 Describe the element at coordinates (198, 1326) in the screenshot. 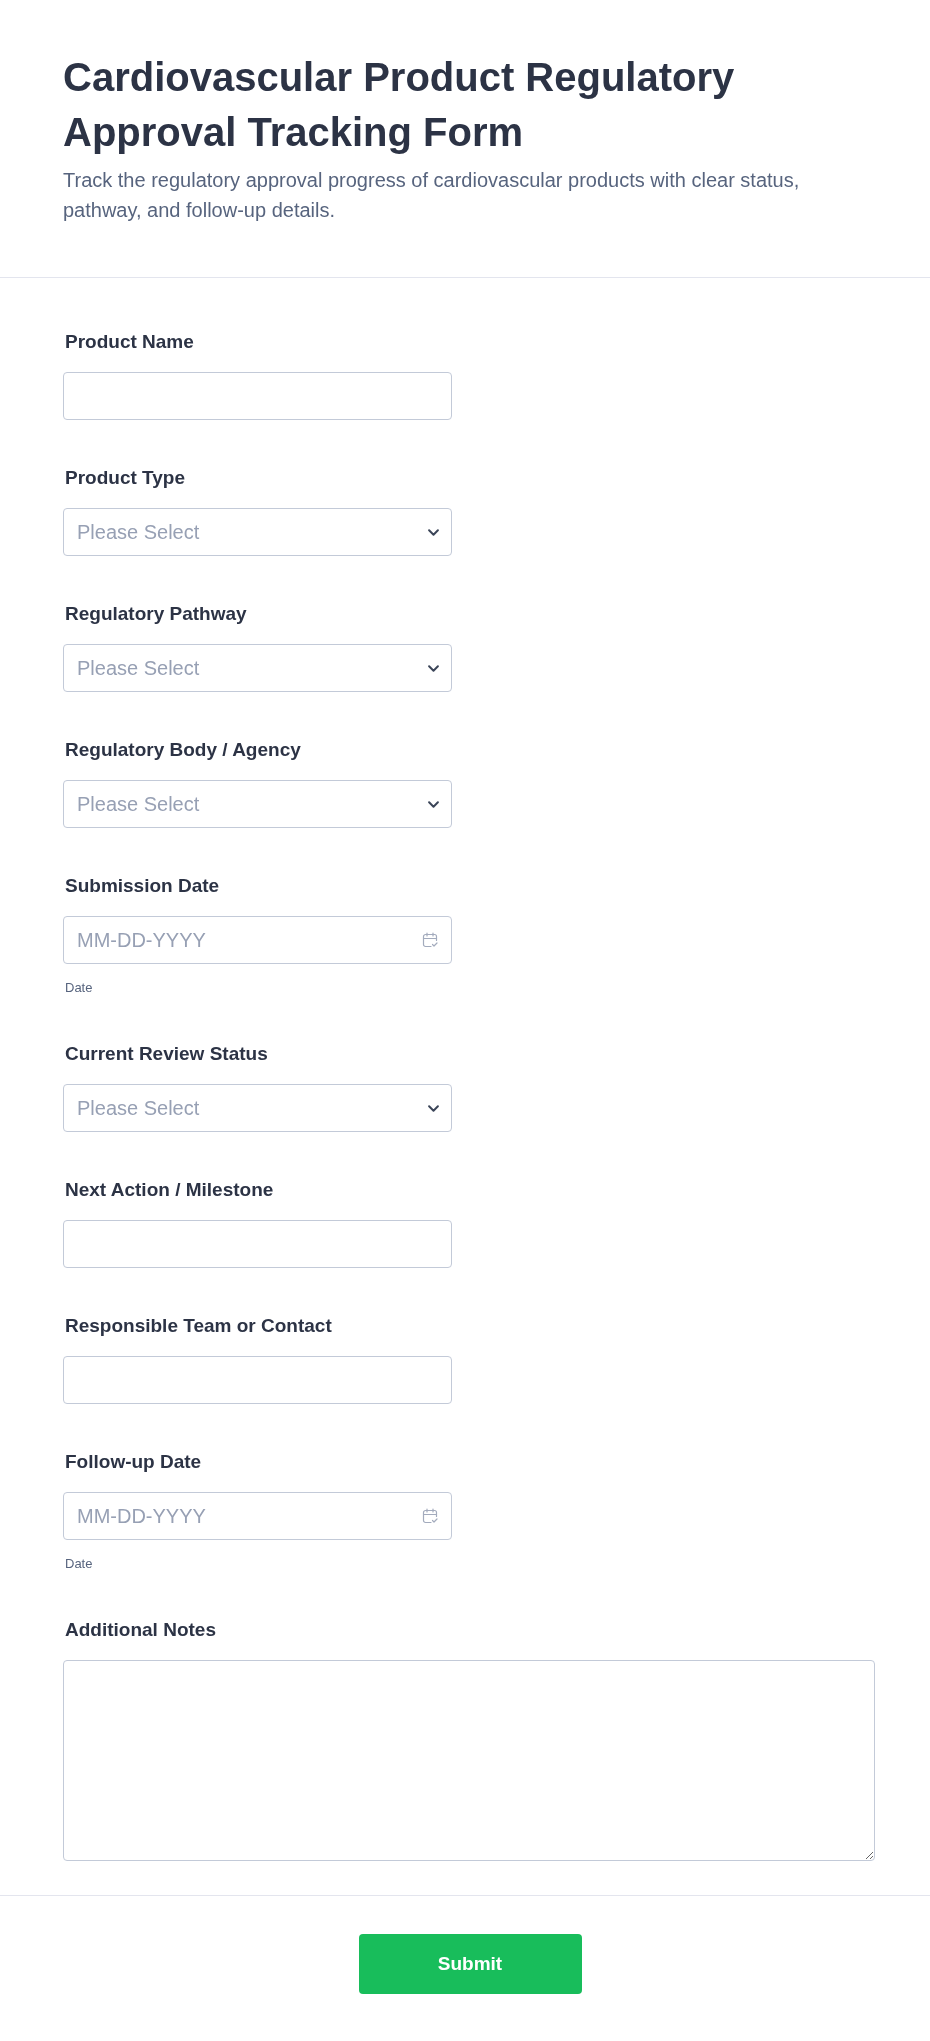

I see `field-label: Responsible Team or Contact` at that location.